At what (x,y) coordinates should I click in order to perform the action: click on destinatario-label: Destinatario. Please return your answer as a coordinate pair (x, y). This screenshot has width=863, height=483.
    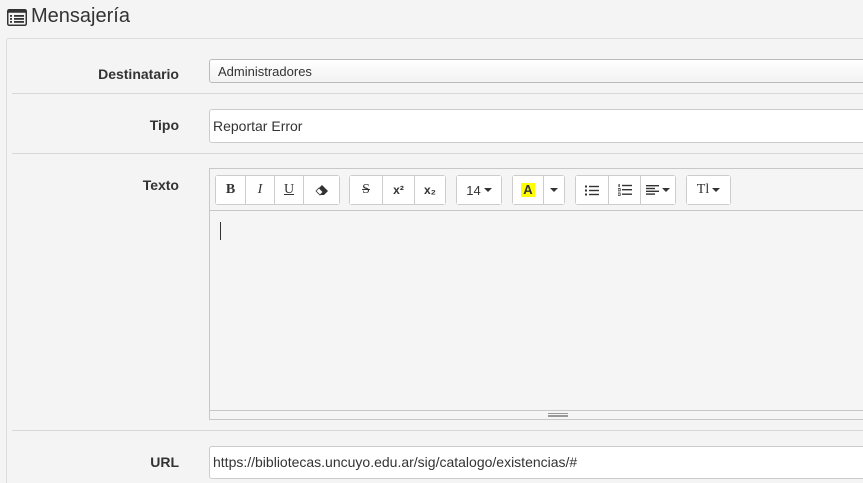
    Looking at the image, I should click on (138, 74).